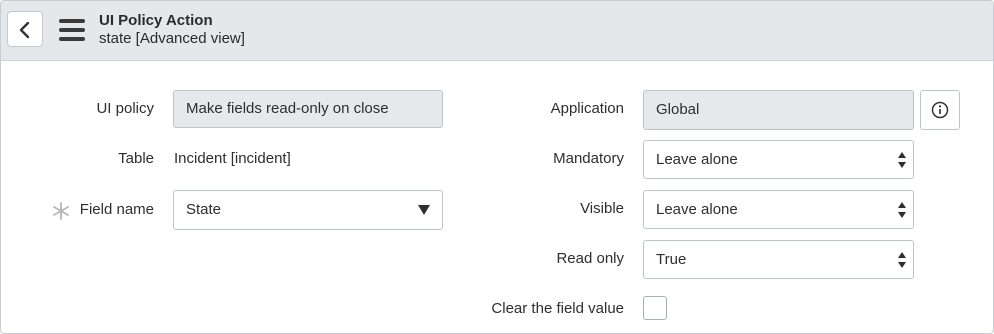 The width and height of the screenshot is (994, 334). I want to click on chevron-left-icon, so click(24, 30).